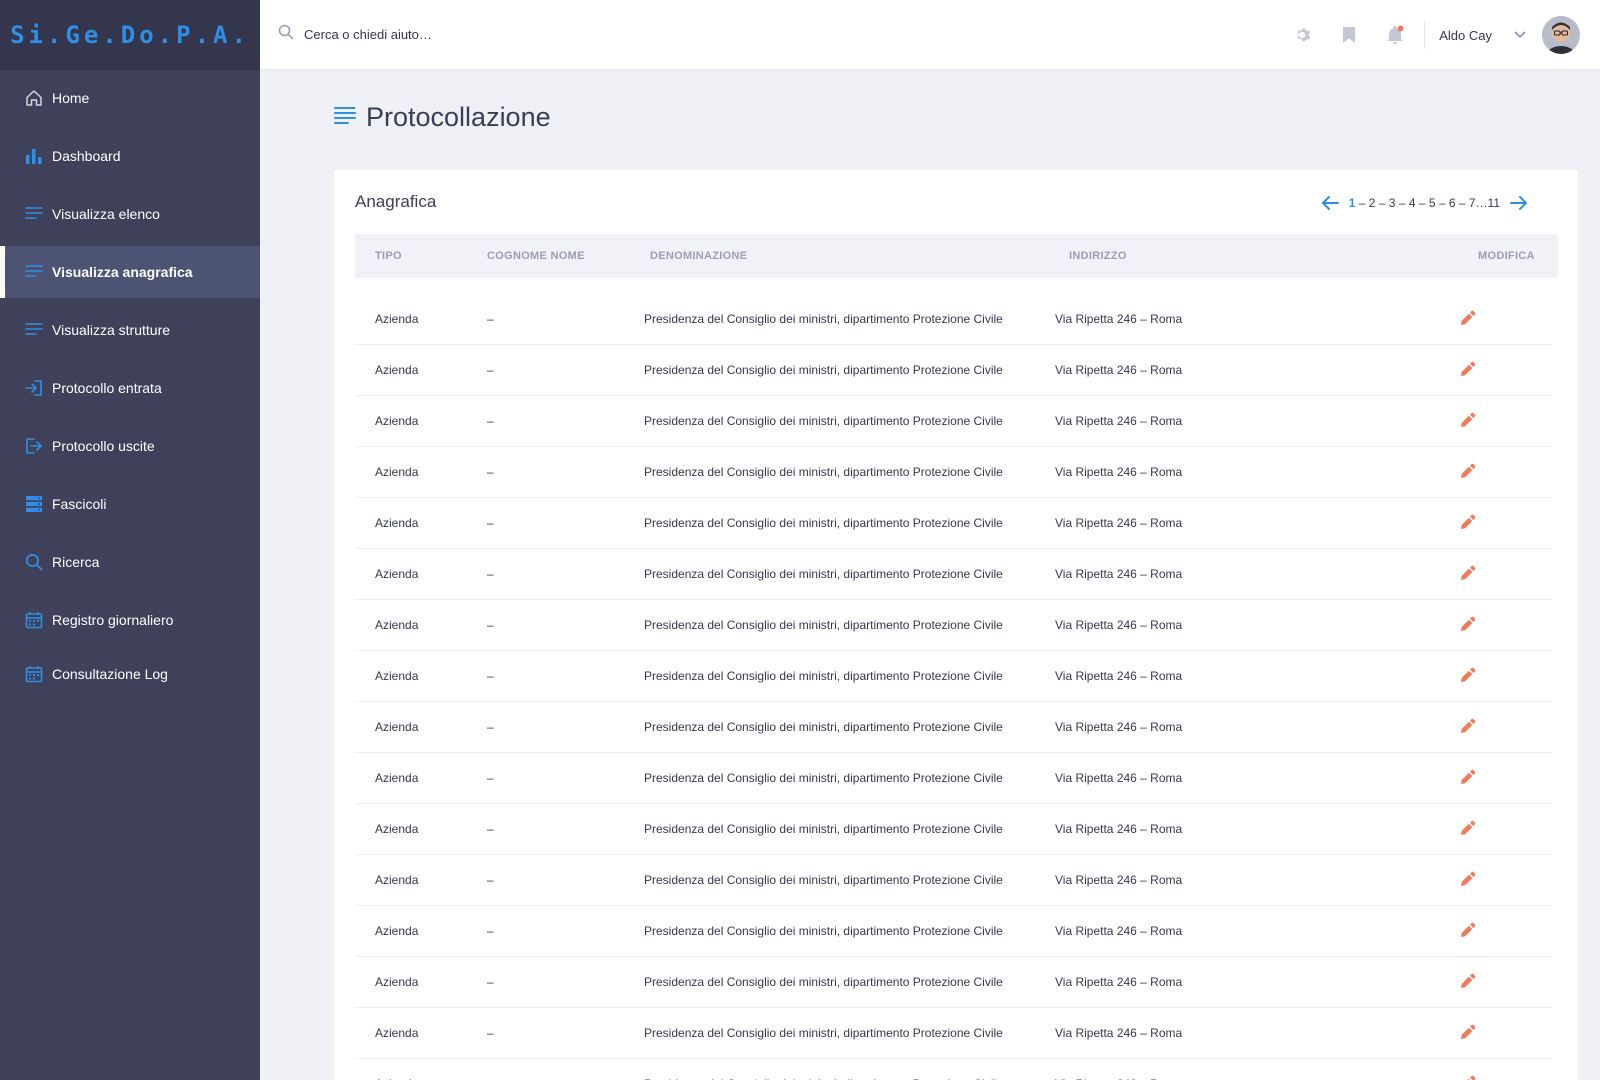 The image size is (1600, 1080). Describe the element at coordinates (130, 156) in the screenshot. I see `sidebar-item-dashboard: Dashboard` at that location.